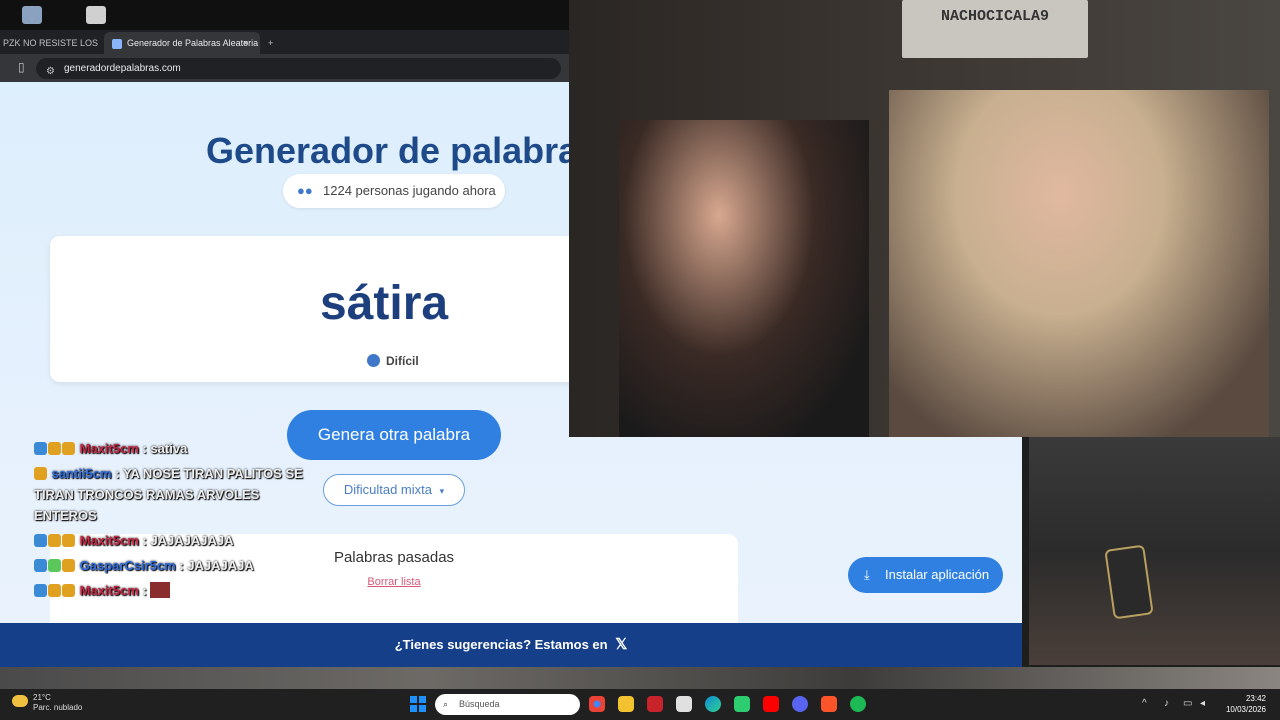  What do you see at coordinates (188, 540) in the screenshot?
I see `chat-text: : JAJAJAJAJA` at bounding box center [188, 540].